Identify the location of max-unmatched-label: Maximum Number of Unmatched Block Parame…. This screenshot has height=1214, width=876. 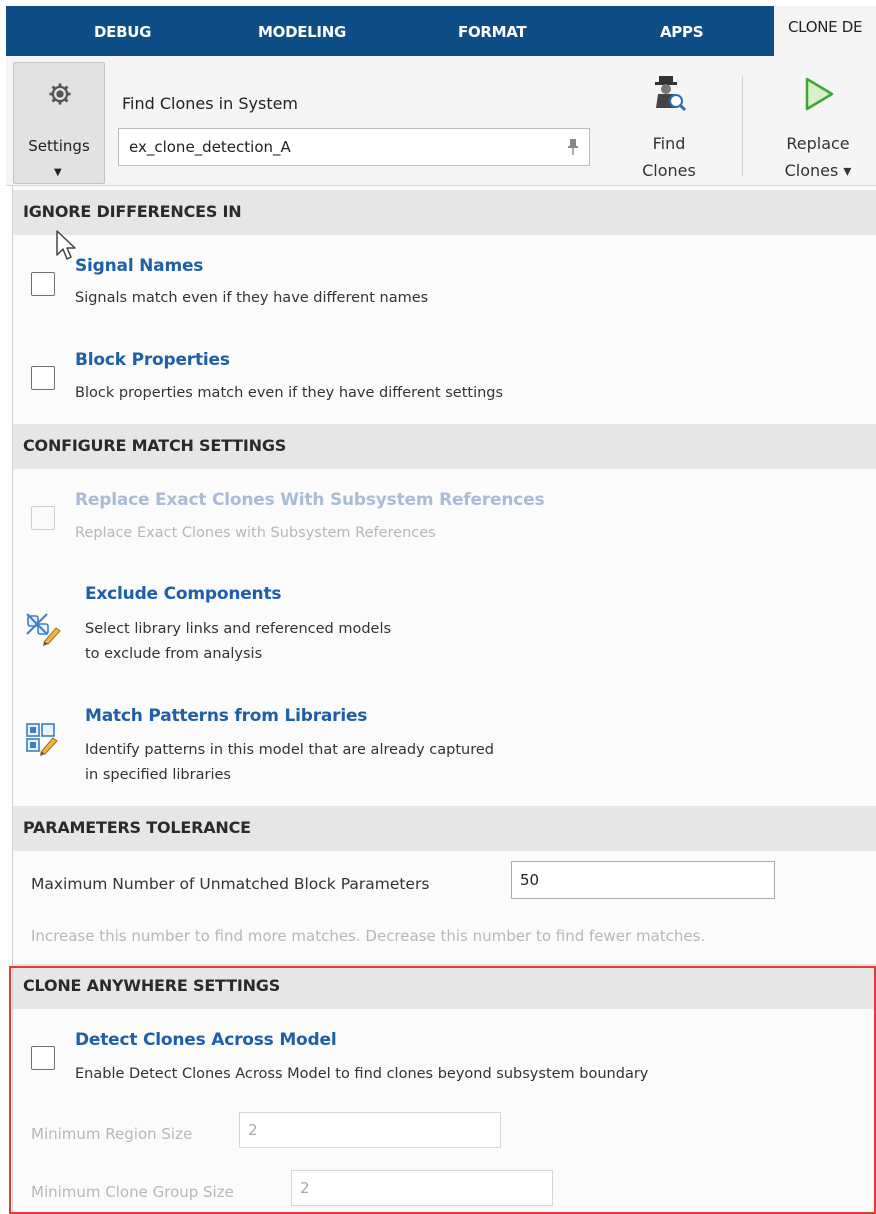
(230, 884).